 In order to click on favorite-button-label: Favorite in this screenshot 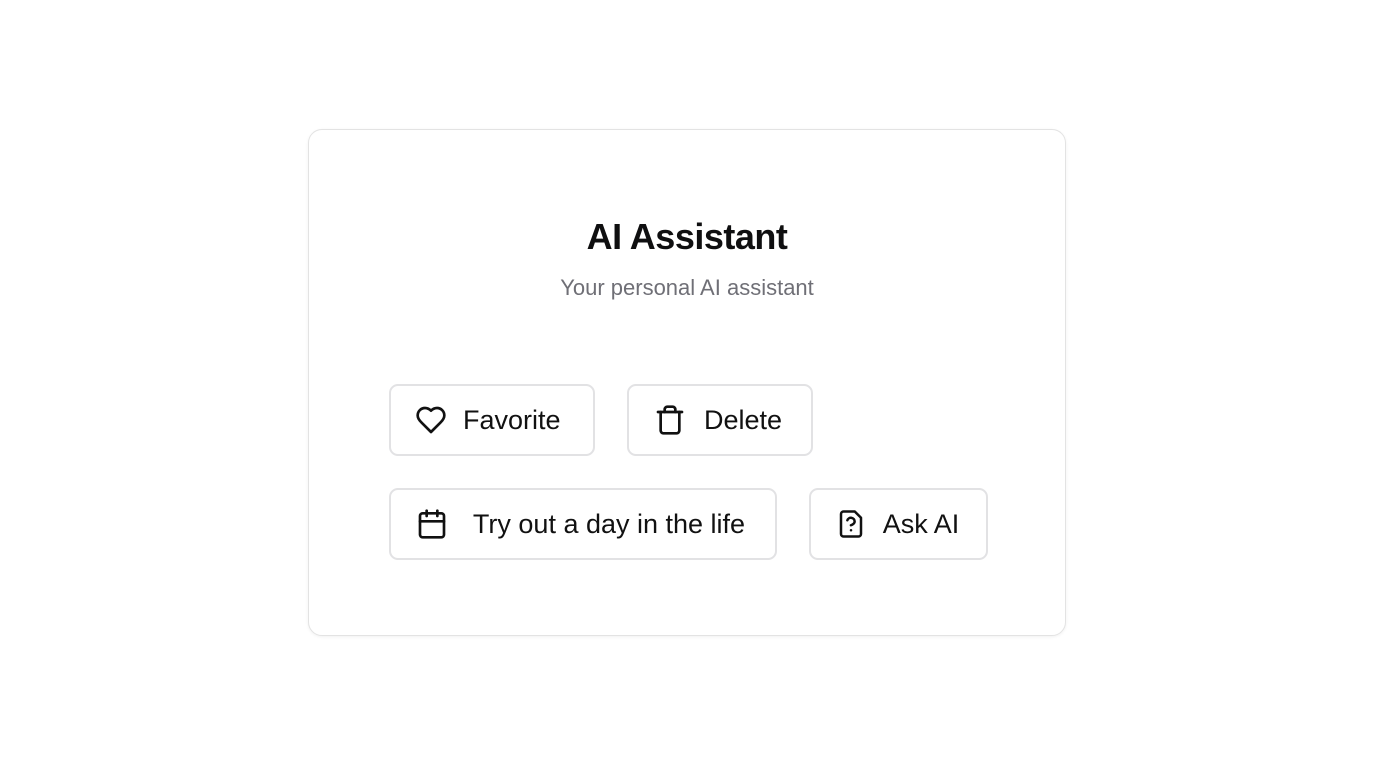, I will do `click(512, 420)`.